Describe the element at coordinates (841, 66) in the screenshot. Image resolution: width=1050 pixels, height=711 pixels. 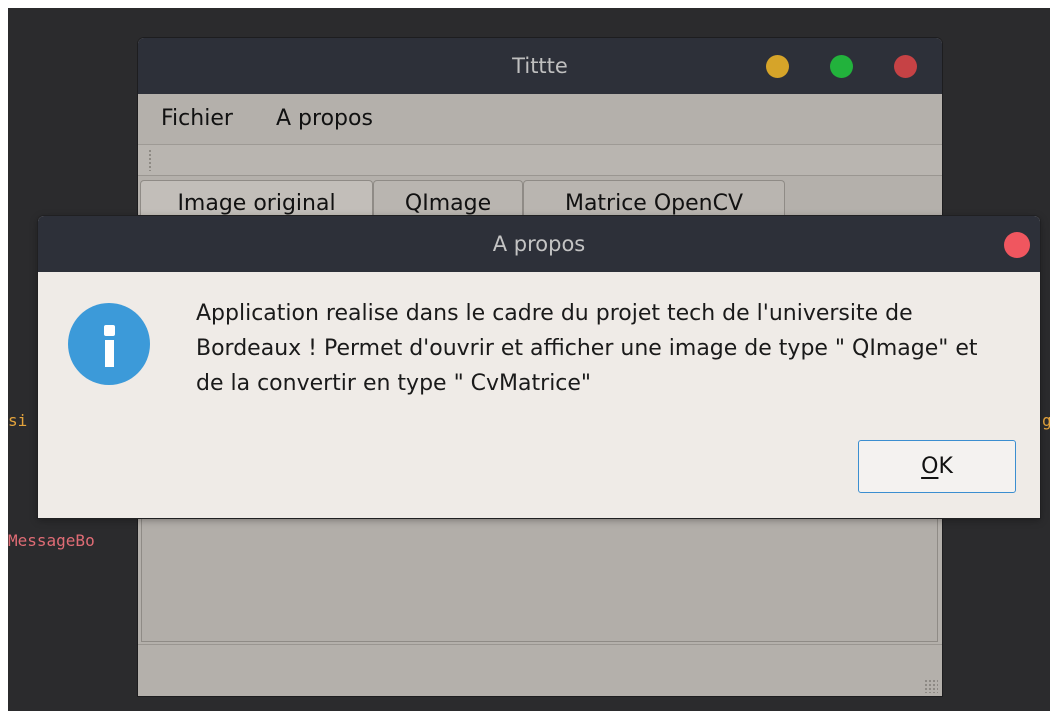
I see `maximize-button` at that location.